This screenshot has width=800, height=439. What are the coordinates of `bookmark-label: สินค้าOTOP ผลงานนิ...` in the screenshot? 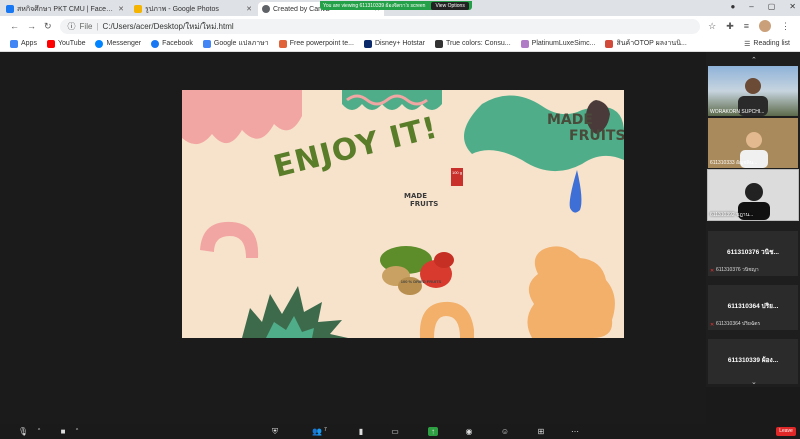 It's located at (651, 43).